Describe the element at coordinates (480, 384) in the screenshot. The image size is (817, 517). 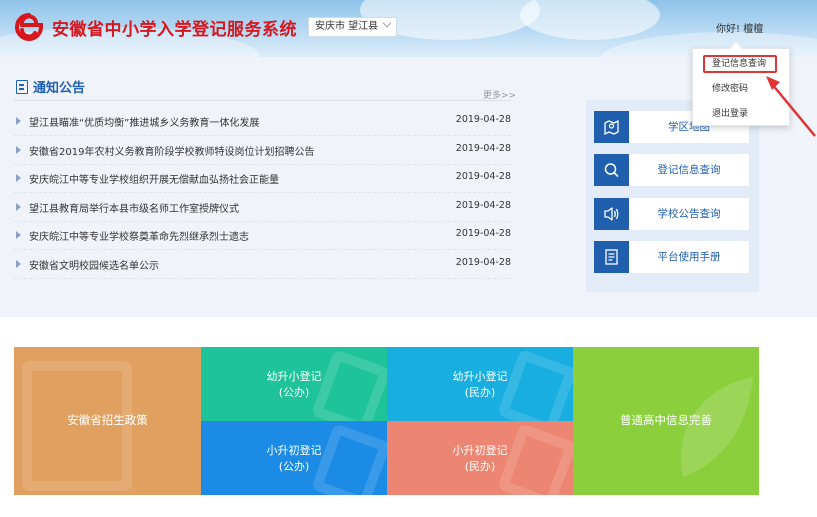
I see `tile-kindergarten-private: 幼升小登记 (民办)` at that location.